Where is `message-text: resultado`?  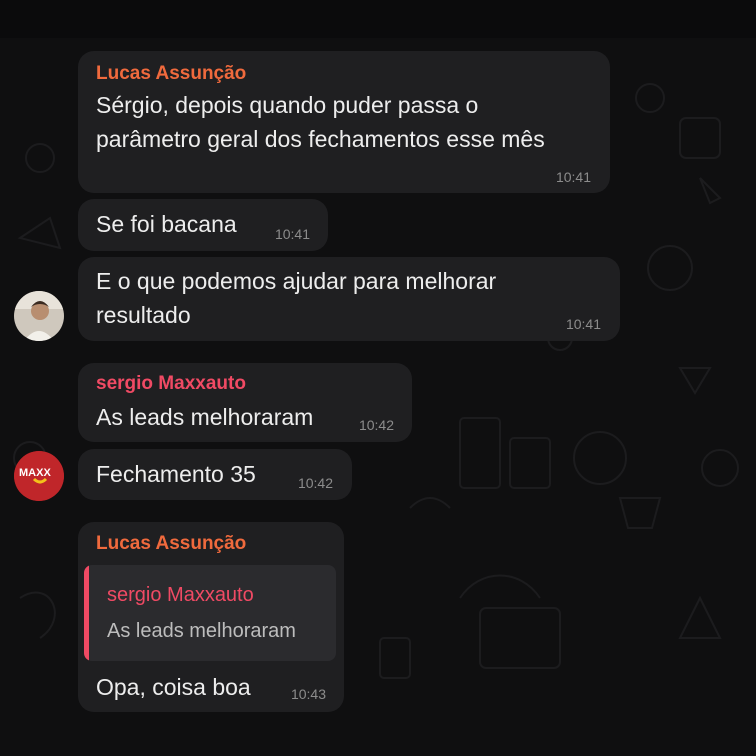 message-text: resultado is located at coordinates (143, 315).